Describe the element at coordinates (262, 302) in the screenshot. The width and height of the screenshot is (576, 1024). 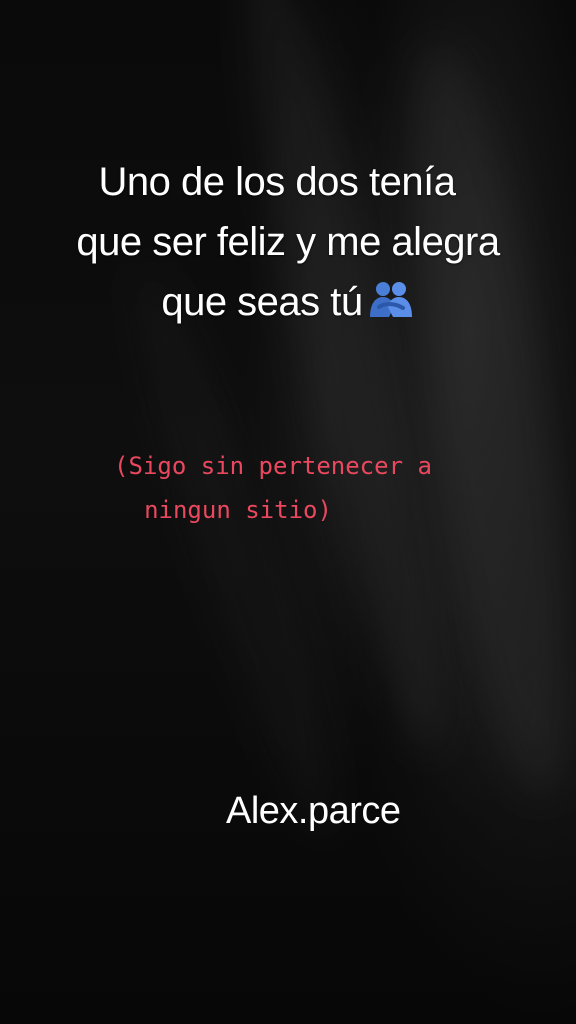
I see `headline-line-3: que seas tú` at that location.